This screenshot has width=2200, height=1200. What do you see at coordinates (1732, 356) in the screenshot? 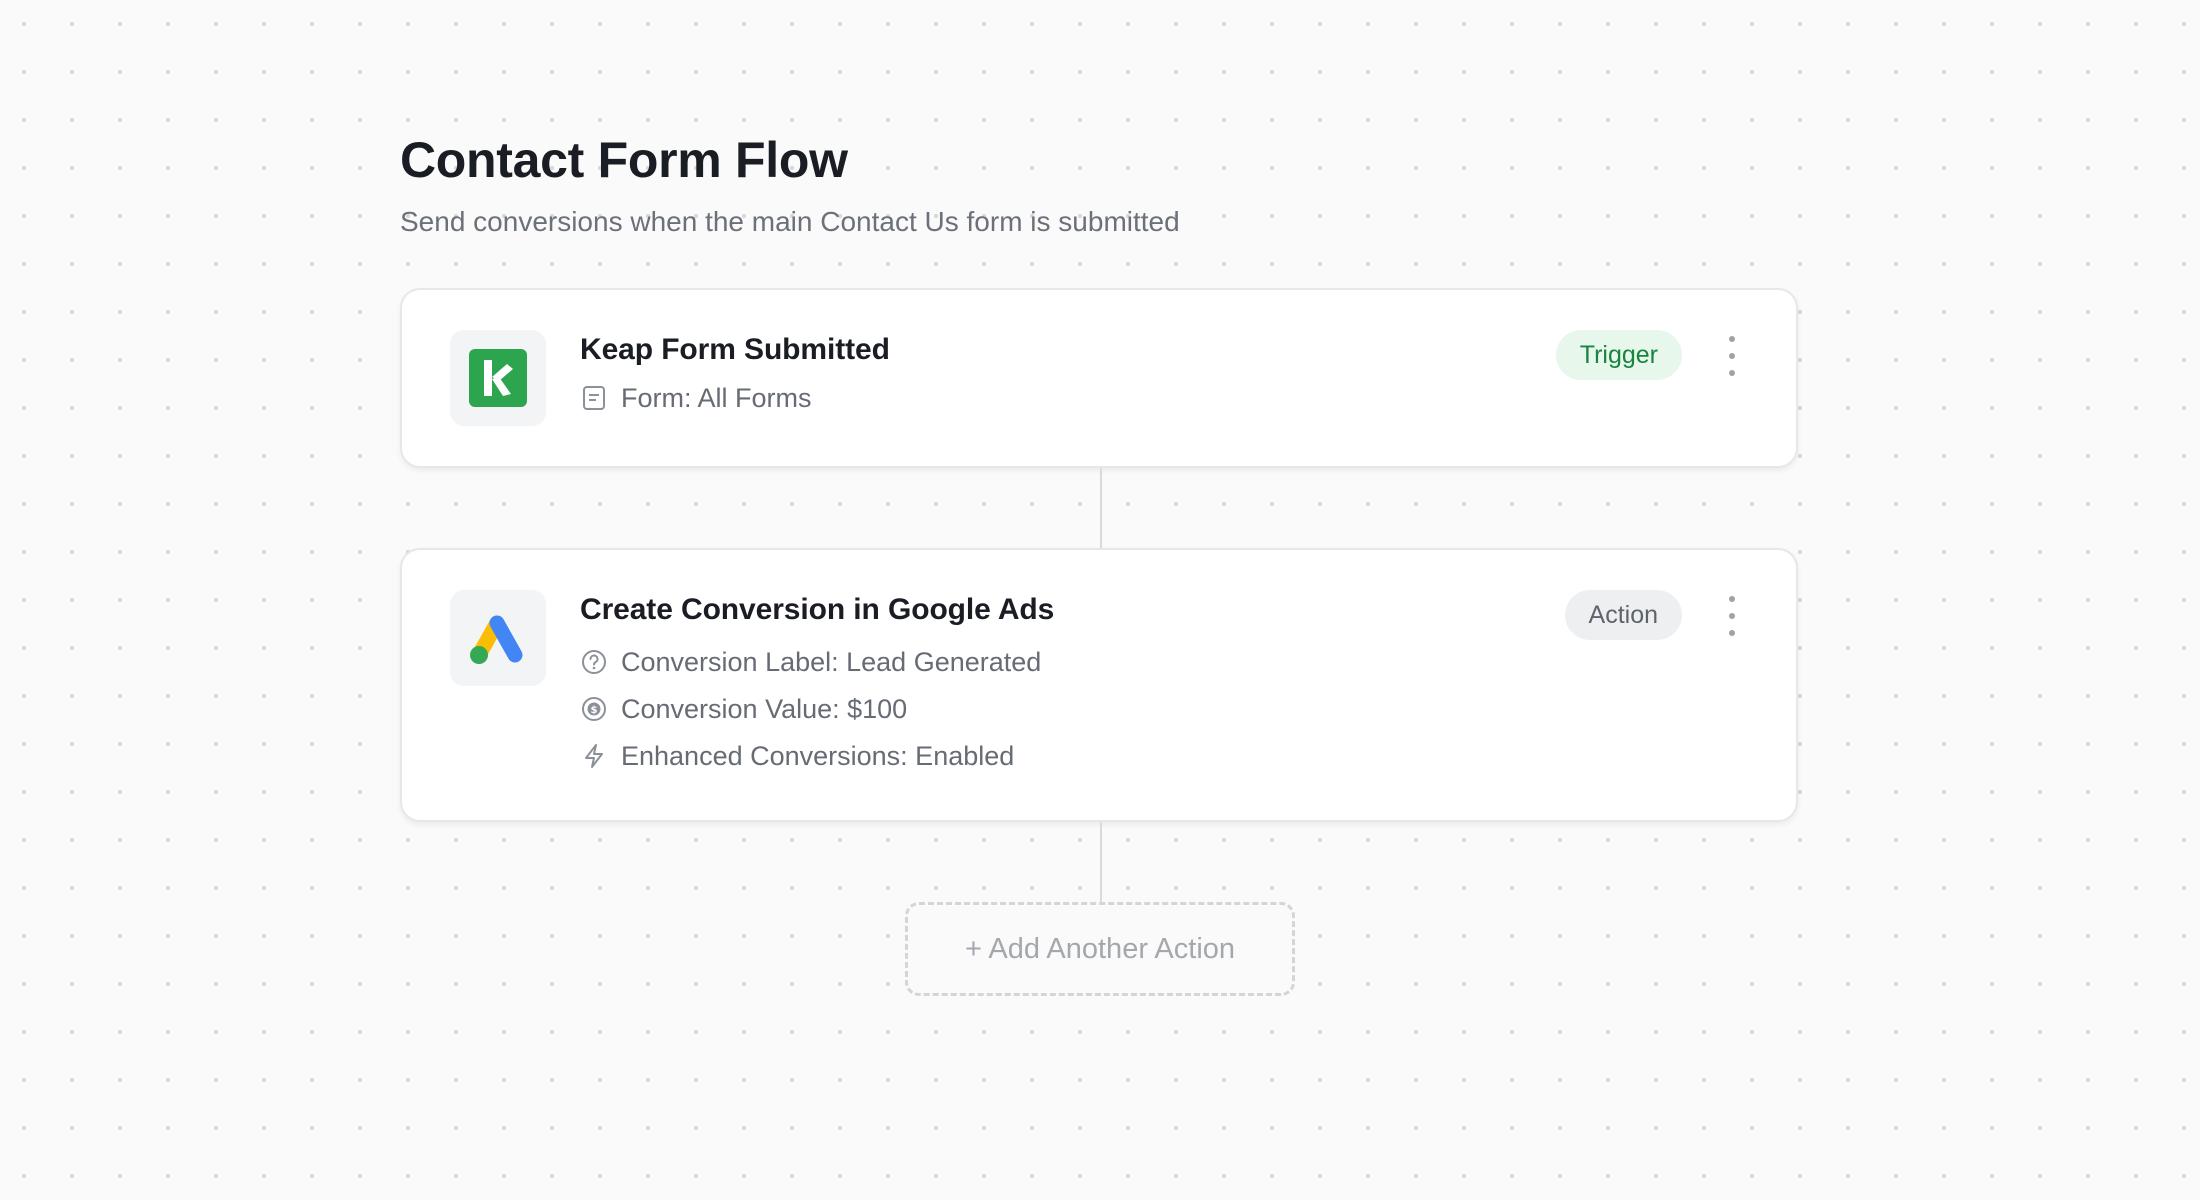
I see `trigger-more-options-icon` at bounding box center [1732, 356].